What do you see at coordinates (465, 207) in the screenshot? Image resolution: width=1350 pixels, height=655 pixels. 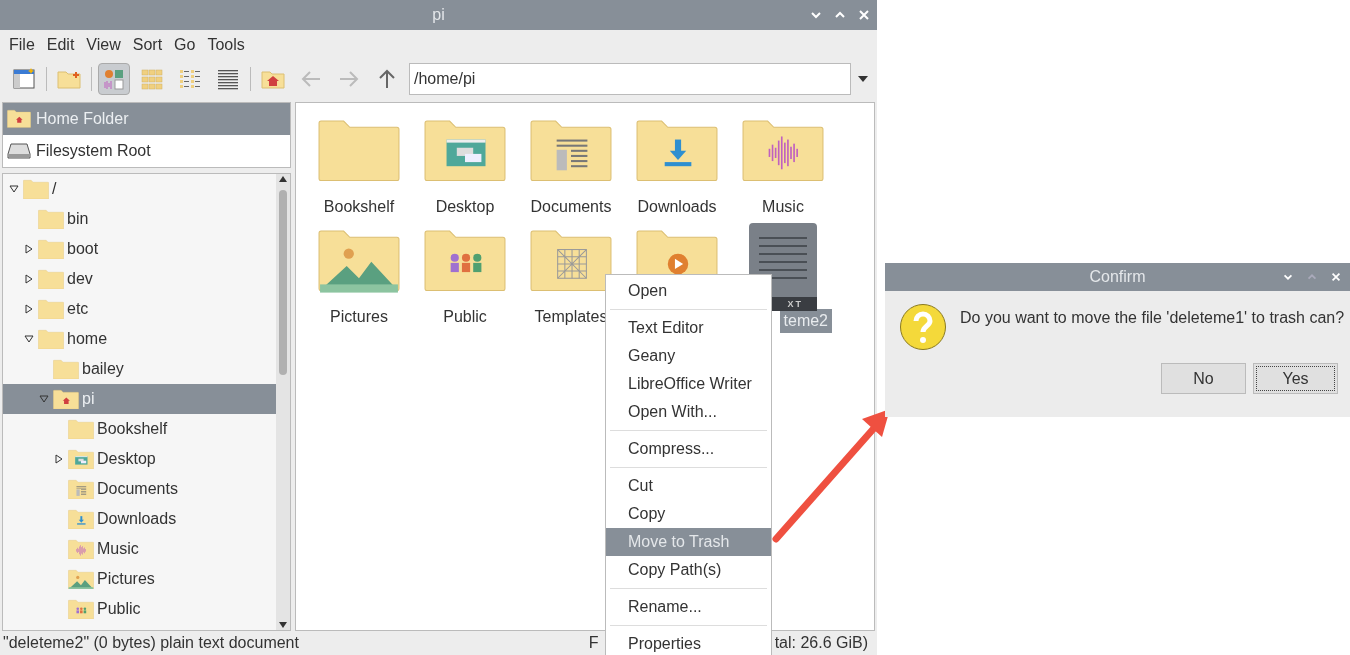 I see `file-name: Desktop` at bounding box center [465, 207].